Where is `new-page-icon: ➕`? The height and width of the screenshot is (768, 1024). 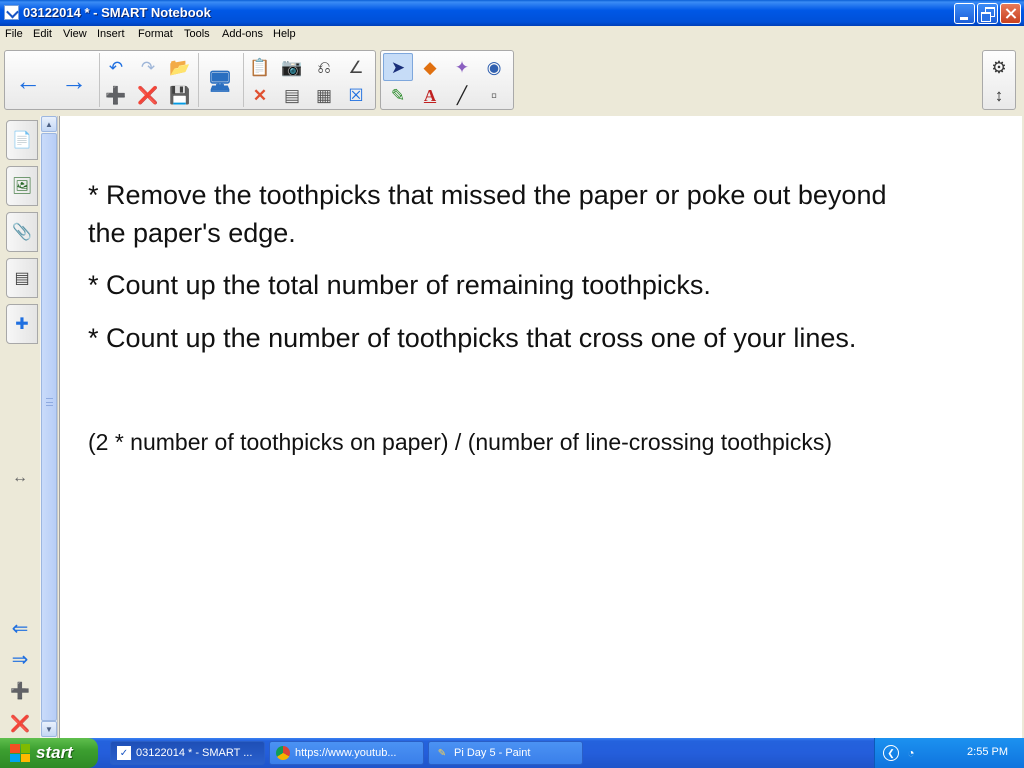 new-page-icon: ➕ is located at coordinates (116, 95).